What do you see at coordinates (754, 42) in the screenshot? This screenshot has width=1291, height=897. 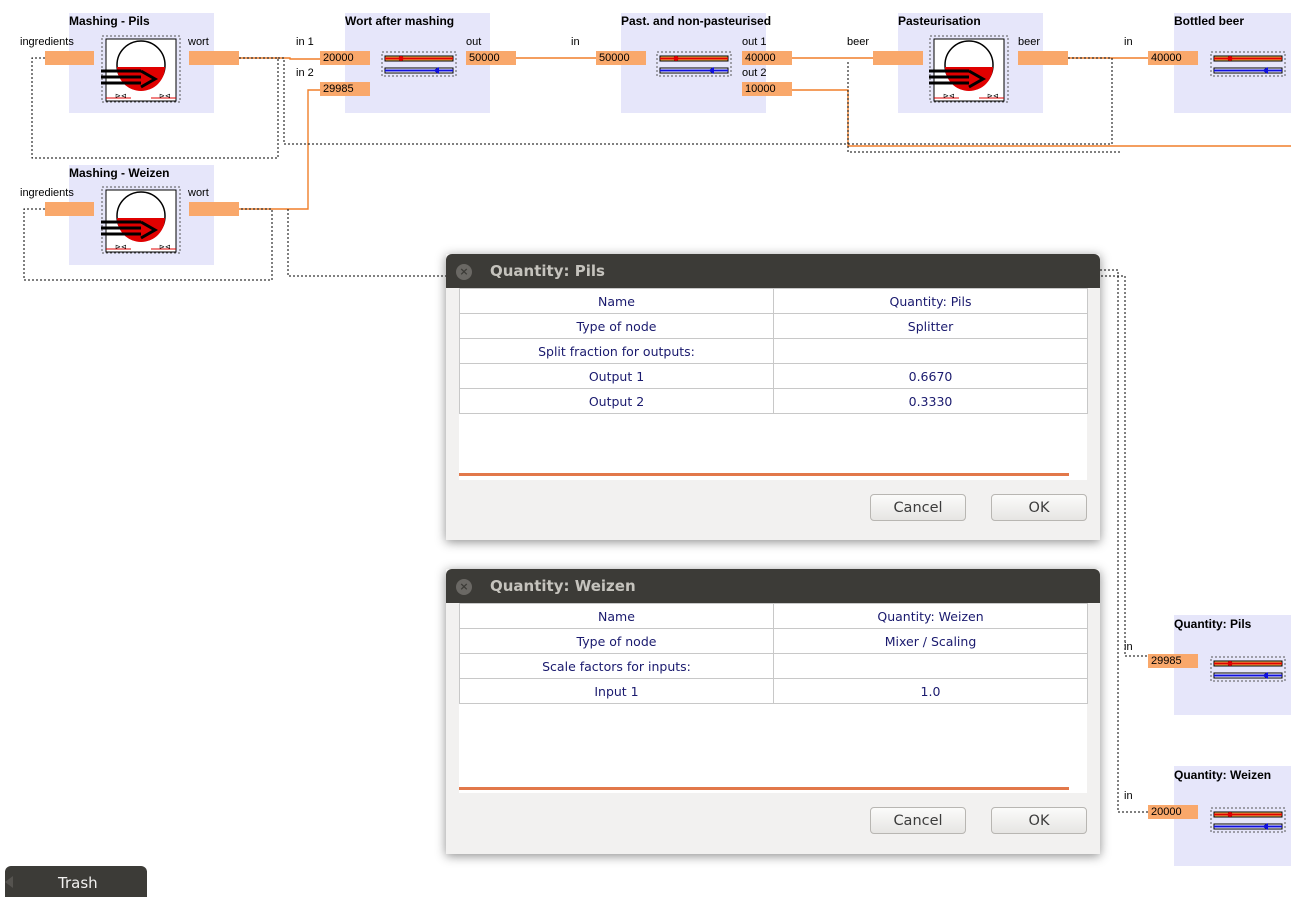 I see `port-label: out 1` at bounding box center [754, 42].